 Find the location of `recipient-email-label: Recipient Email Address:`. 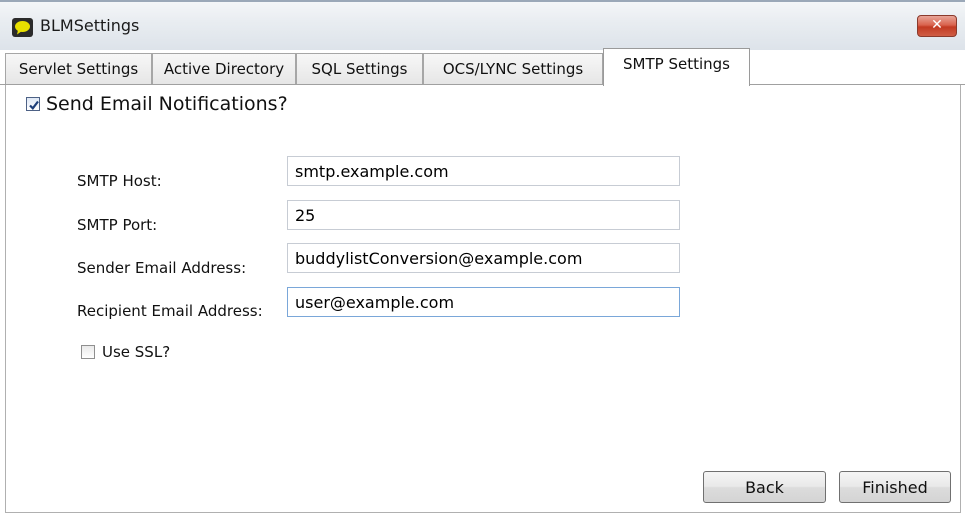

recipient-email-label: Recipient Email Address: is located at coordinates (170, 311).